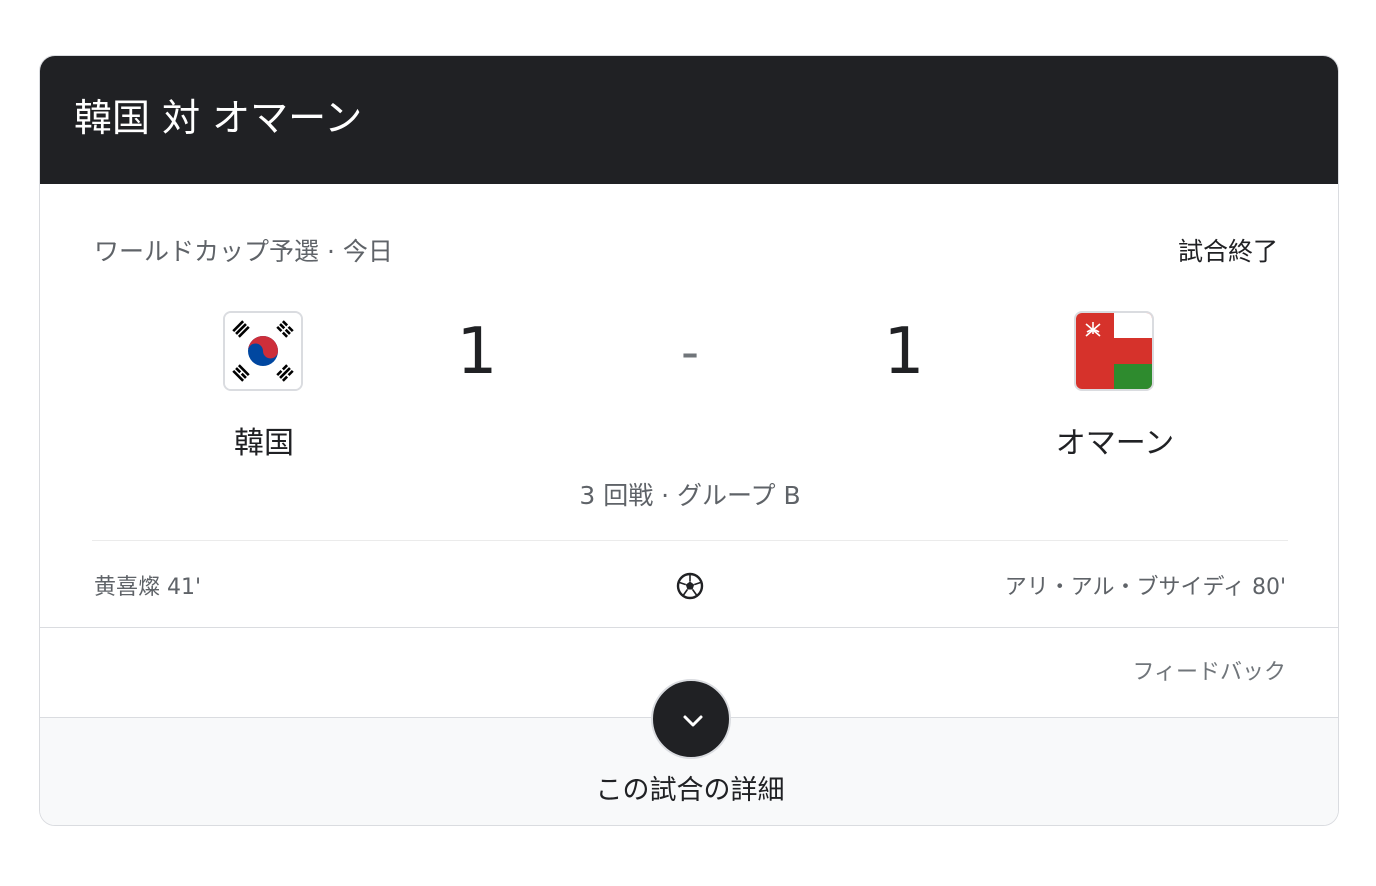 This screenshot has width=1376, height=886. What do you see at coordinates (1114, 351) in the screenshot?
I see `oman-flag-icon` at bounding box center [1114, 351].